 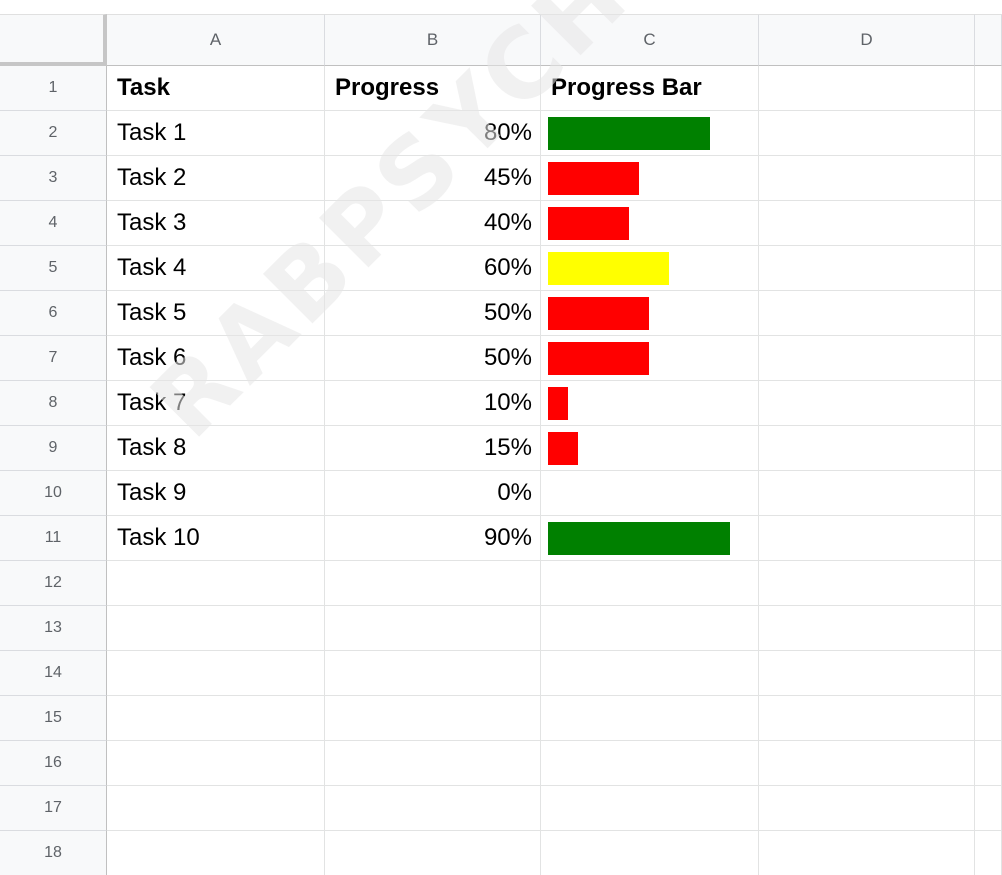 What do you see at coordinates (53, 493) in the screenshot?
I see `row-header: 10` at bounding box center [53, 493].